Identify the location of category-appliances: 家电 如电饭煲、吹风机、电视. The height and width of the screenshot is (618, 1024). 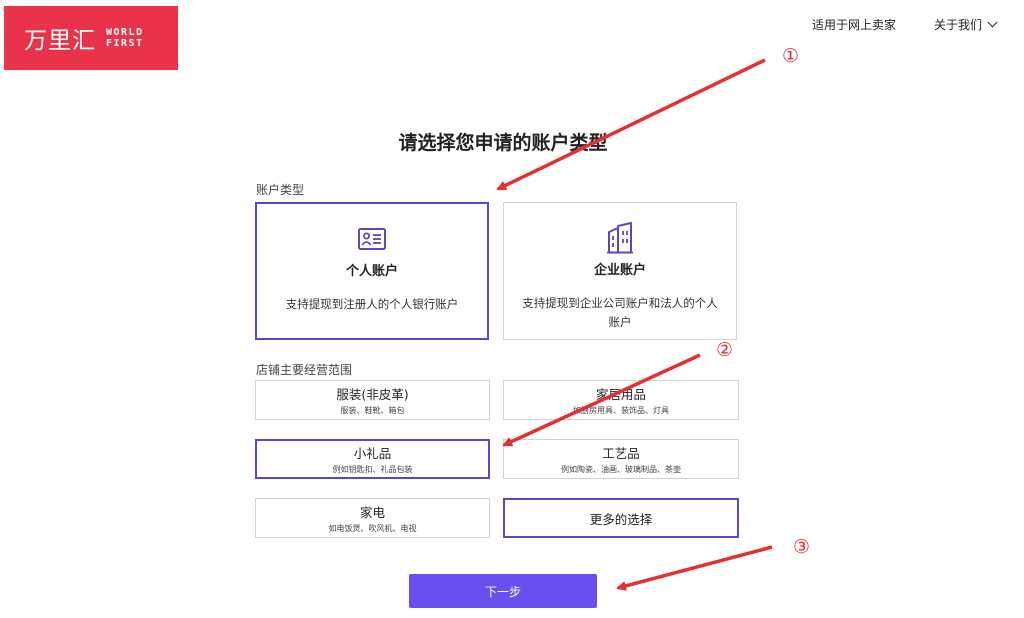
(372, 518).